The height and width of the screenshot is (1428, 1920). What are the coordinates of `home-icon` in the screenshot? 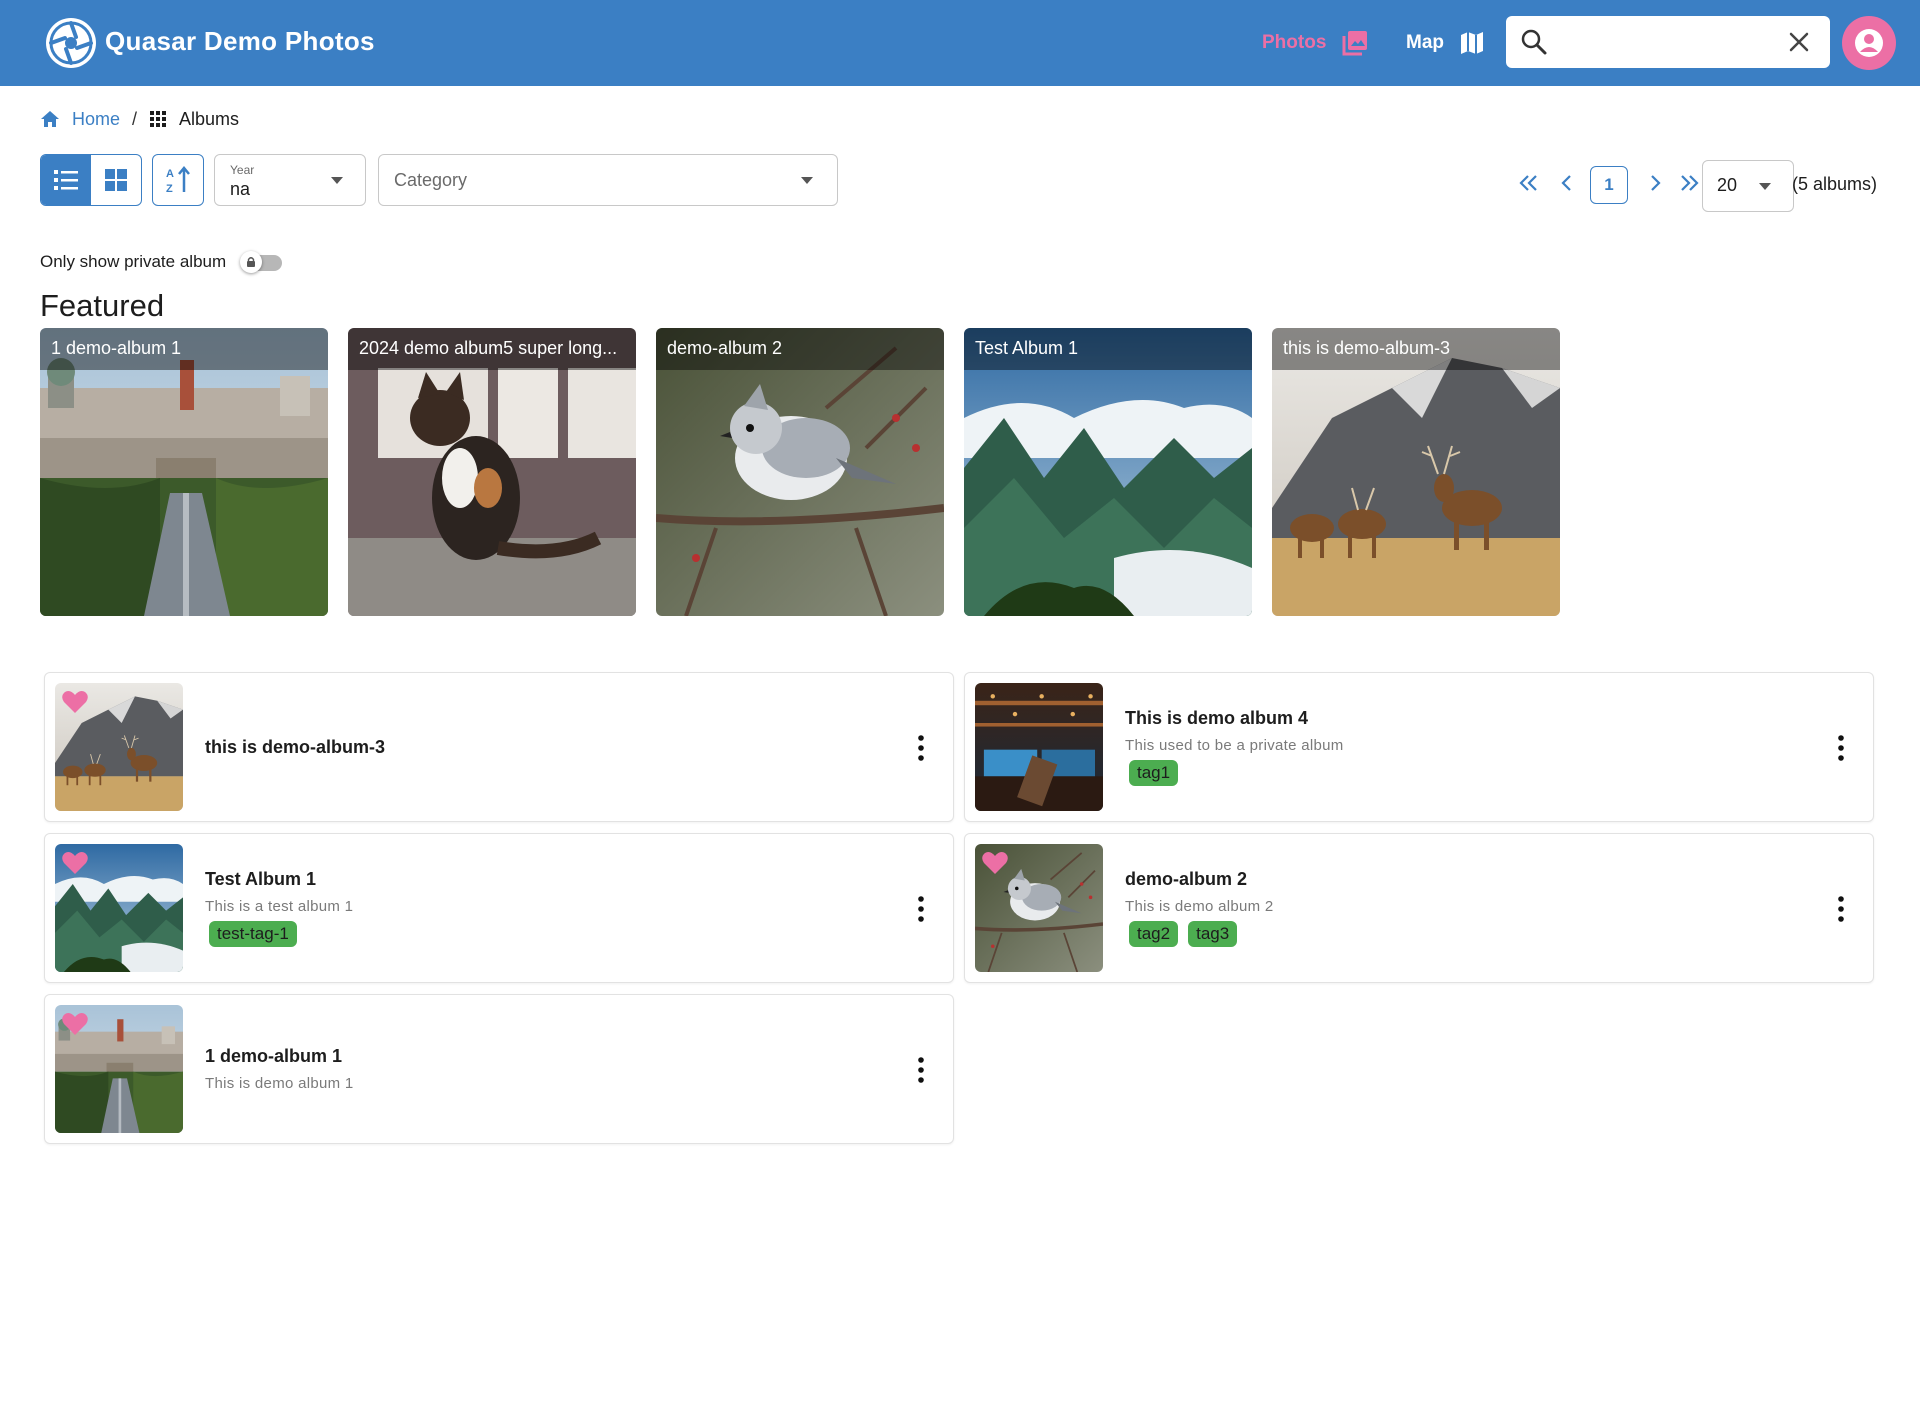 It's located at (50, 119).